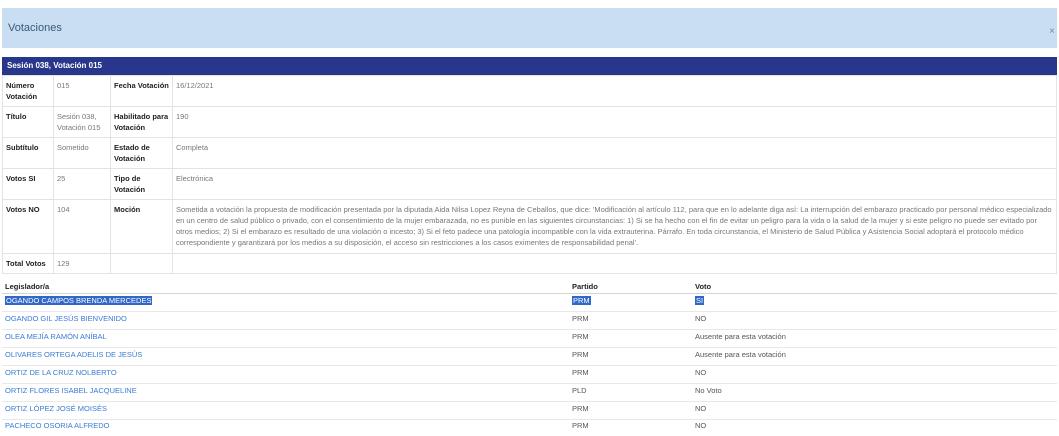  I want to click on legislator-link: ORTIZ DE LA CRUZ NOLBERTO, so click(61, 372).